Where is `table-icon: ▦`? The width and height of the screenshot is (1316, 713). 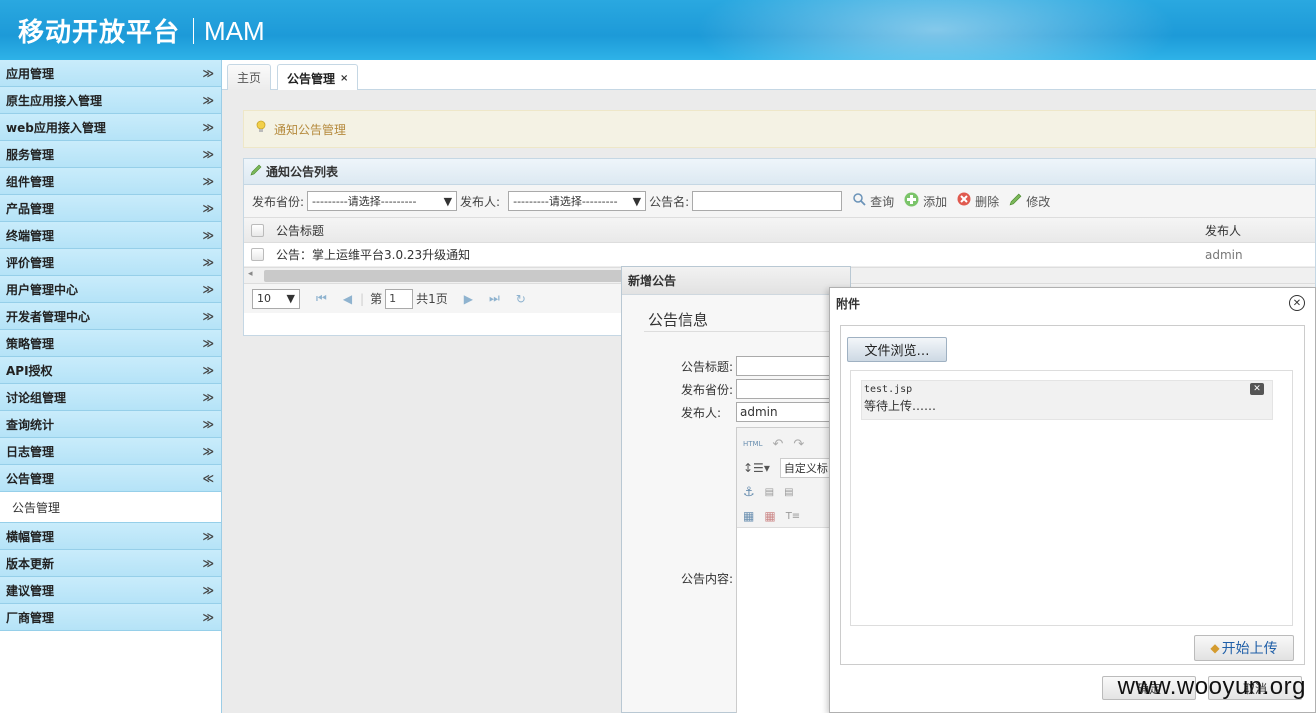
table-icon: ▦ is located at coordinates (748, 516).